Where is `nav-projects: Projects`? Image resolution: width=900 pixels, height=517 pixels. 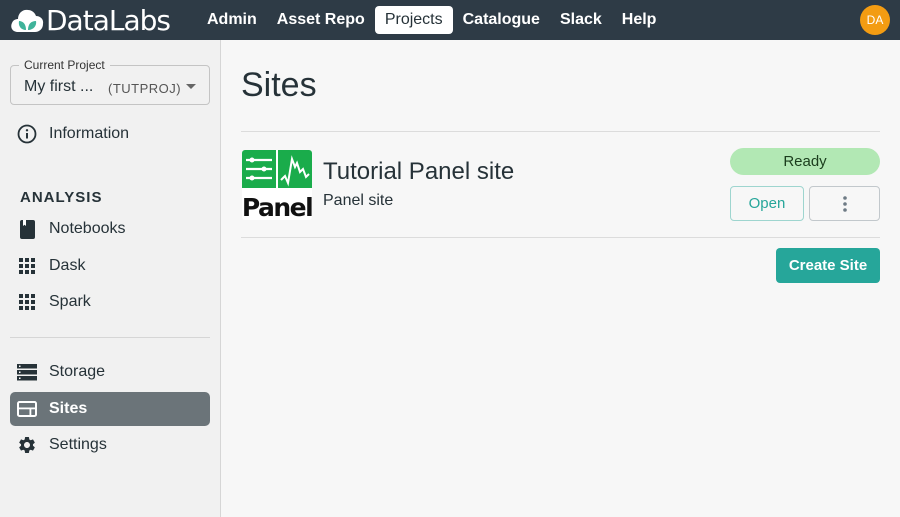
nav-projects: Projects is located at coordinates (413, 20).